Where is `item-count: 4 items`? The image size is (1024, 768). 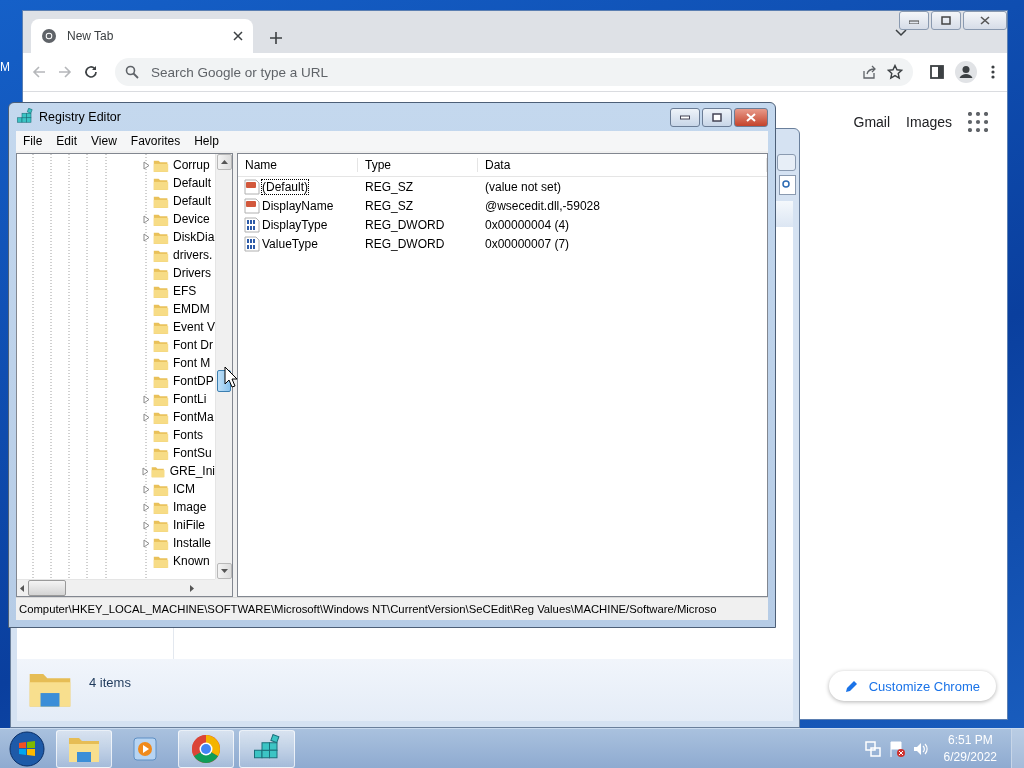 item-count: 4 items is located at coordinates (110, 682).